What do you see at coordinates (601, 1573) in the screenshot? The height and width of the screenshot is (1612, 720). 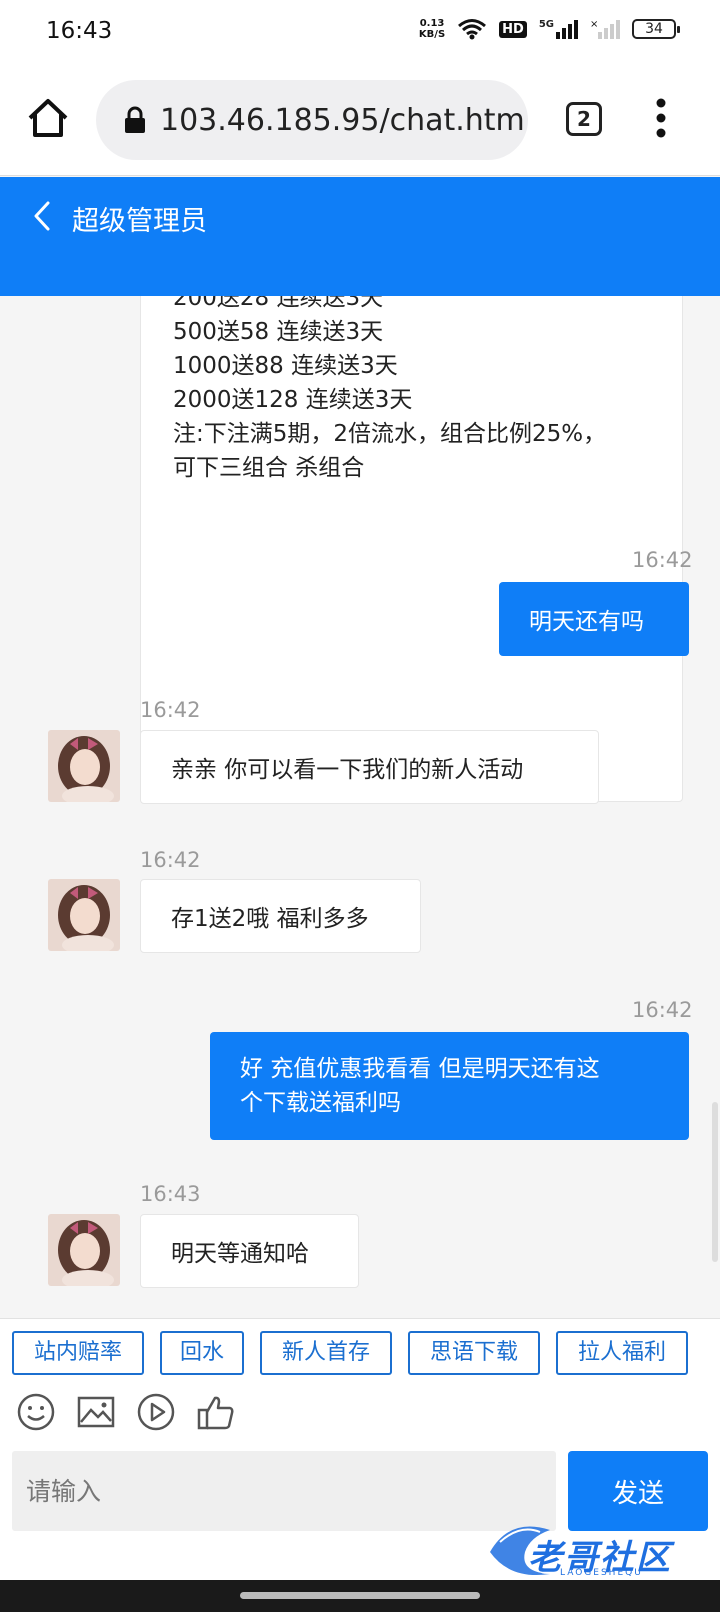 I see `watermark-subtext: LAOGESHEQU` at bounding box center [601, 1573].